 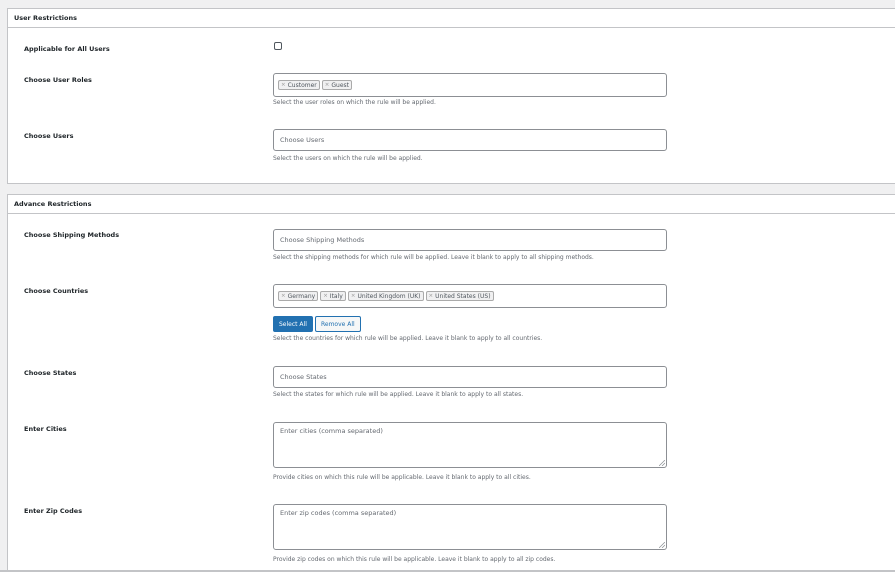 I want to click on user-roles-tags: × Customer × Guest, so click(x=470, y=85).